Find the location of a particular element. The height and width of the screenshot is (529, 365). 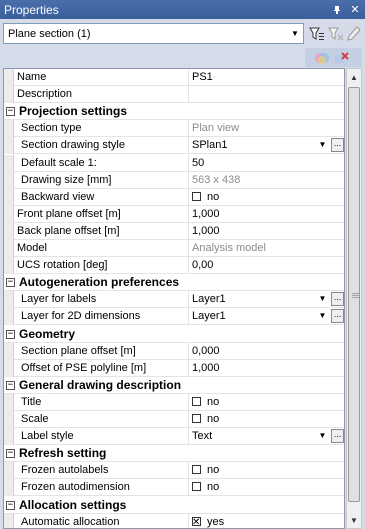

property-name: Frozen autolabels is located at coordinates (65, 470).